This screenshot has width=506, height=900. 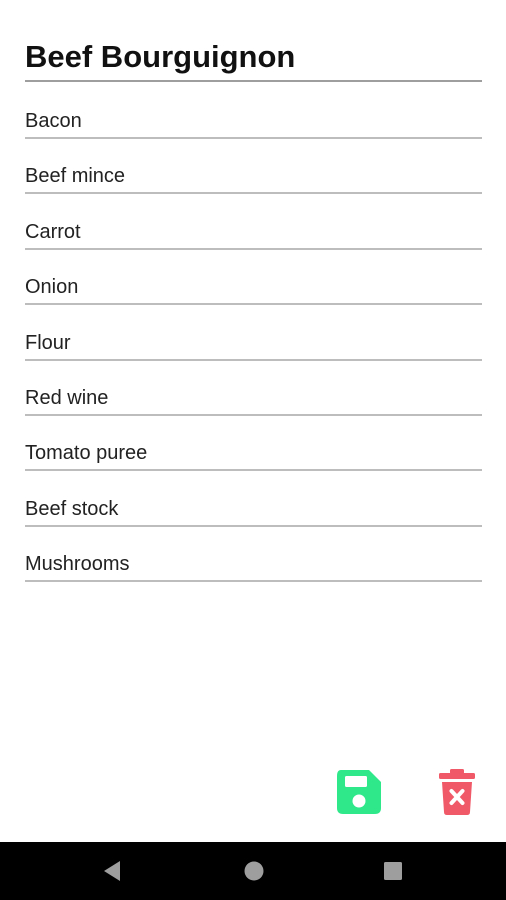 I want to click on ingredient-row: Onion, so click(x=253, y=293).